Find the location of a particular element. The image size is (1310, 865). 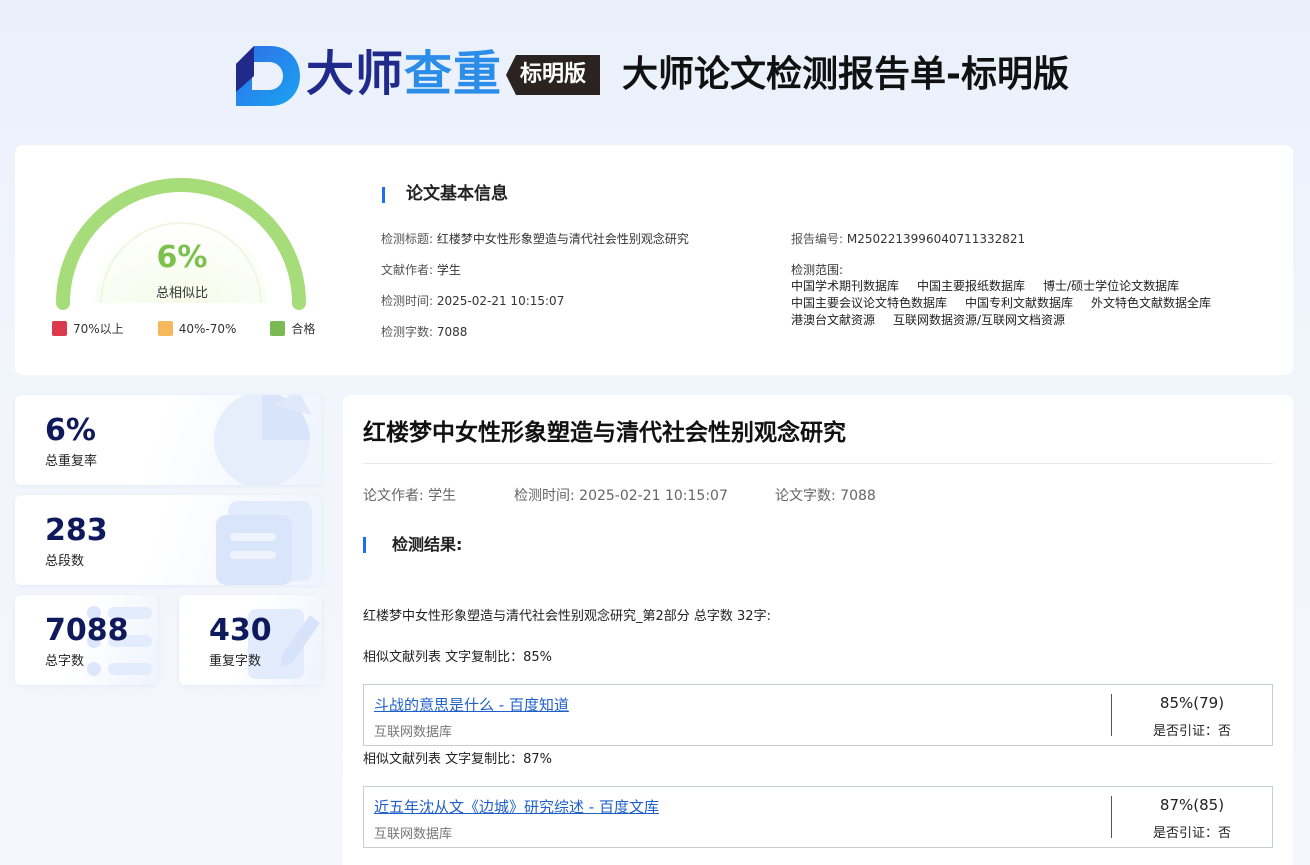

similar-document-percent: 87%(85) is located at coordinates (1192, 805).